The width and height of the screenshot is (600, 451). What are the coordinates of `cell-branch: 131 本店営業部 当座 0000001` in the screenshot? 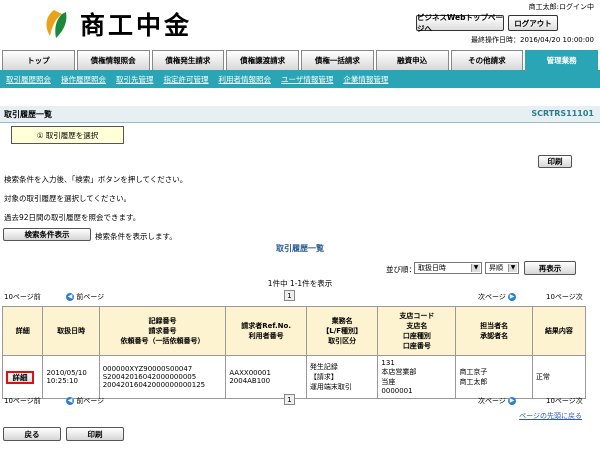 It's located at (417, 377).